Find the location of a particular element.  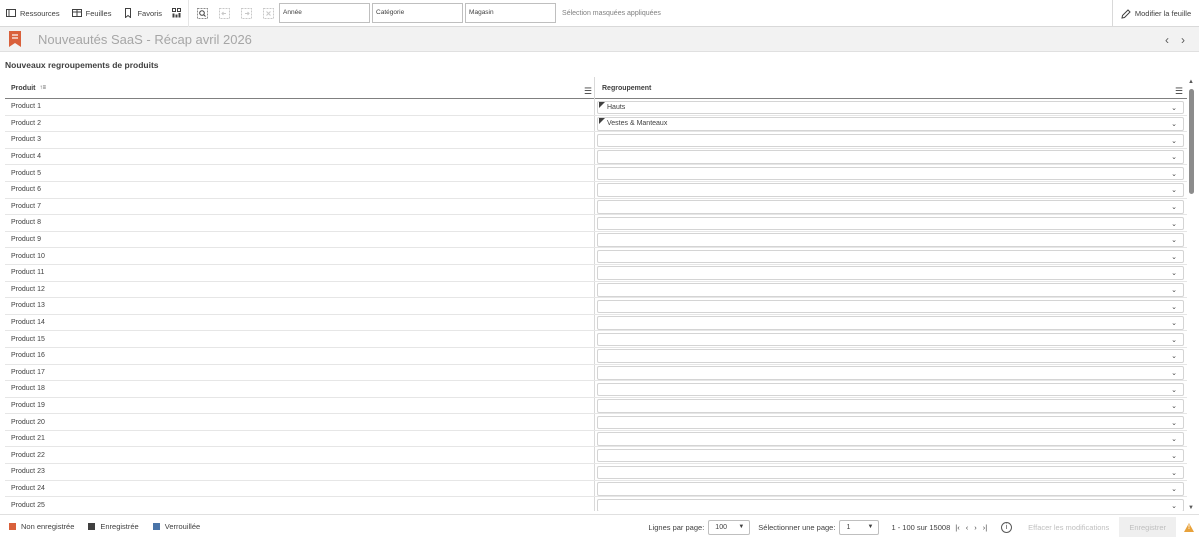

scroll-down-icon: ▼ is located at coordinates (1191, 508).